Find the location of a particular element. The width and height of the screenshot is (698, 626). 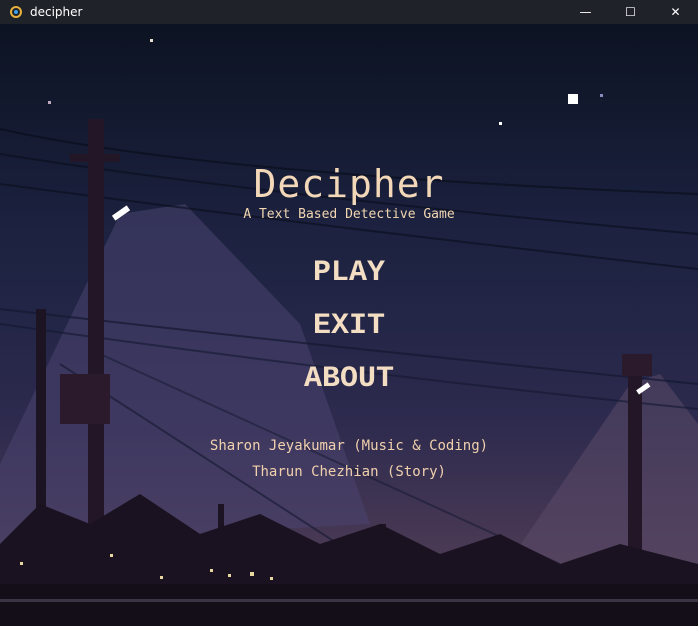

about-button: ABOUT is located at coordinates (349, 379).